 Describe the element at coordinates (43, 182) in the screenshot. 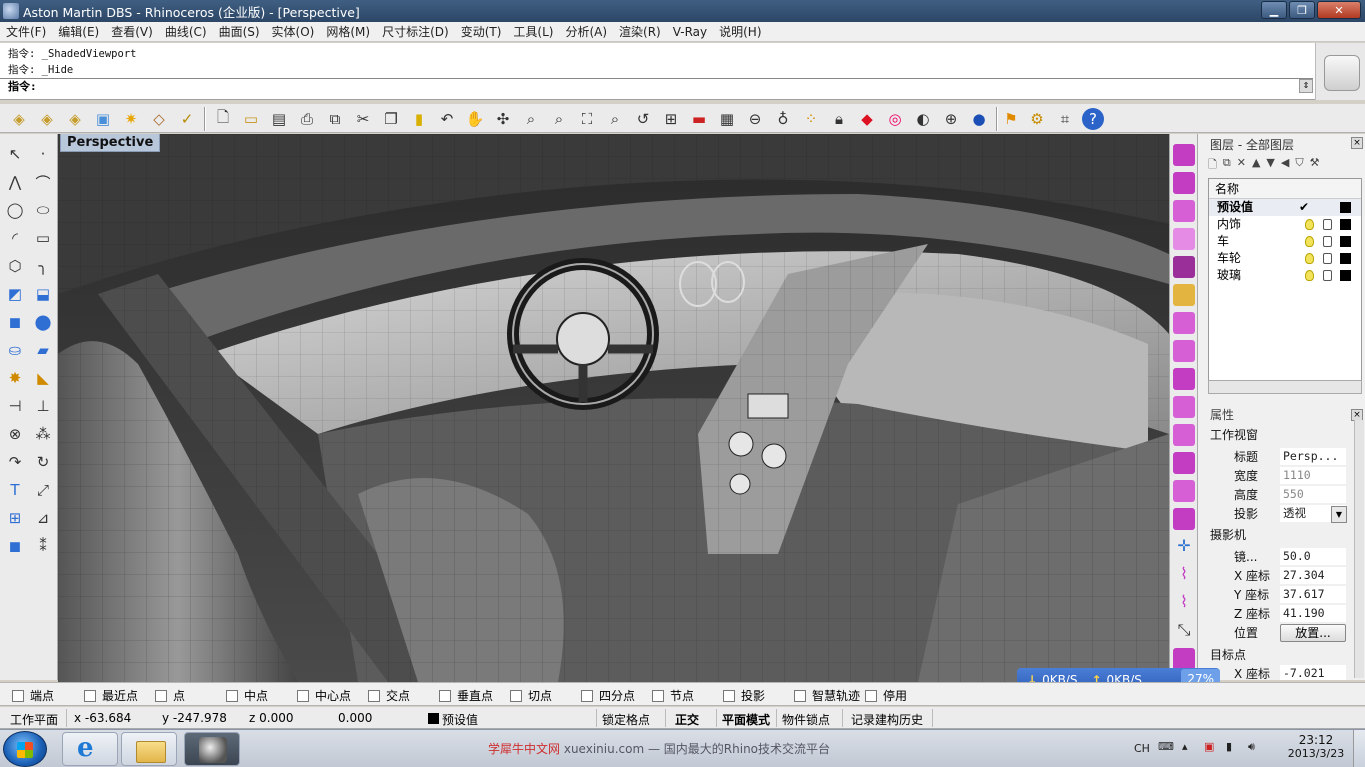

I see `curve-cv-icon: ⌒` at that location.